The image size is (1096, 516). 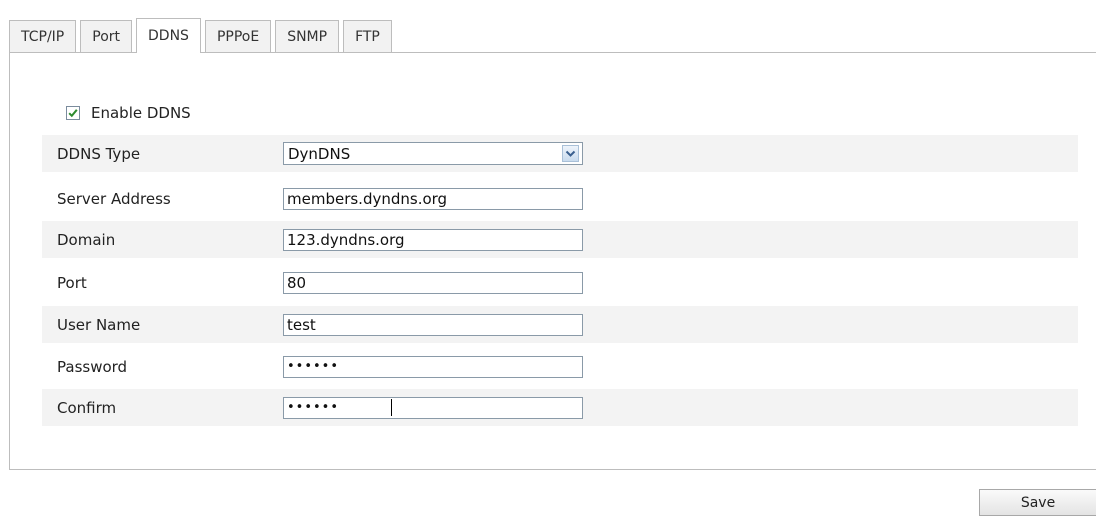 I want to click on port-row: Port, so click(x=560, y=282).